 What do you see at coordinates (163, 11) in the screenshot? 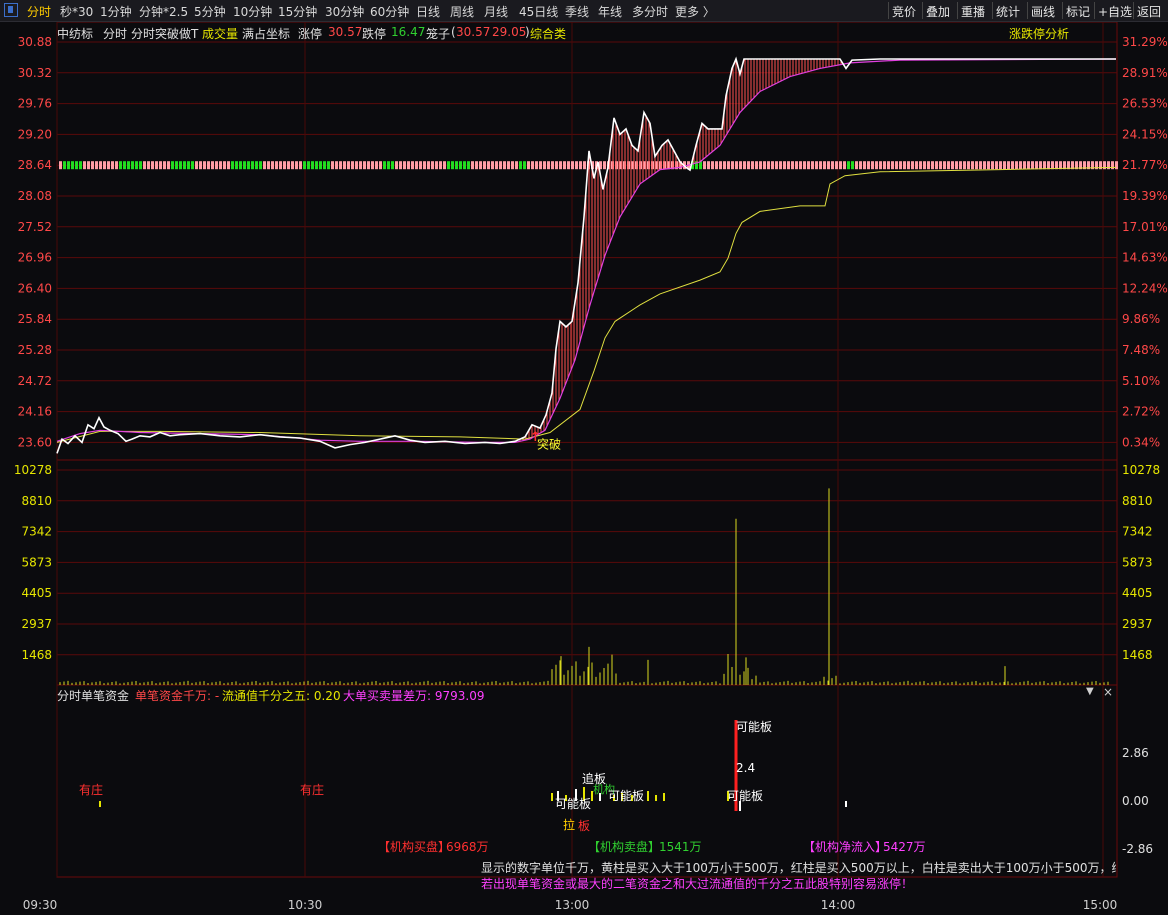
I see `period-tab: 分钟*2.5` at bounding box center [163, 11].